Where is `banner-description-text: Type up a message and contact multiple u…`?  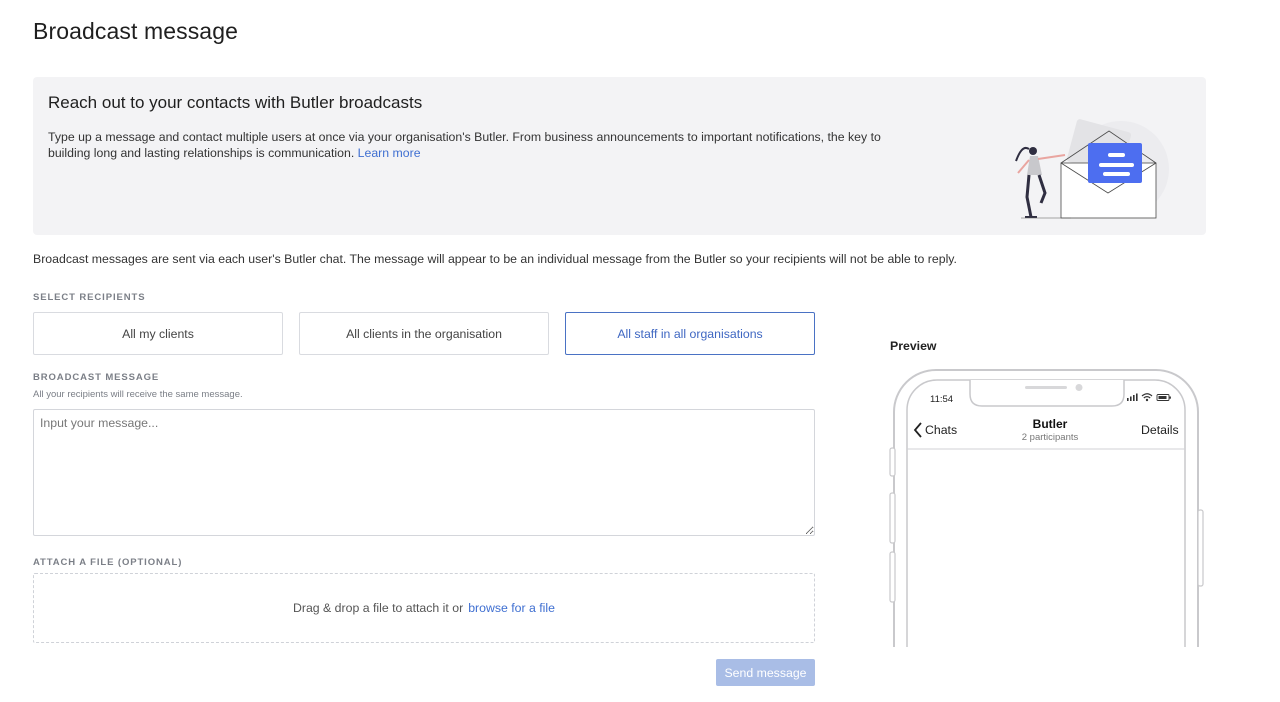 banner-description-text: Type up a message and contact multiple u… is located at coordinates (464, 145).